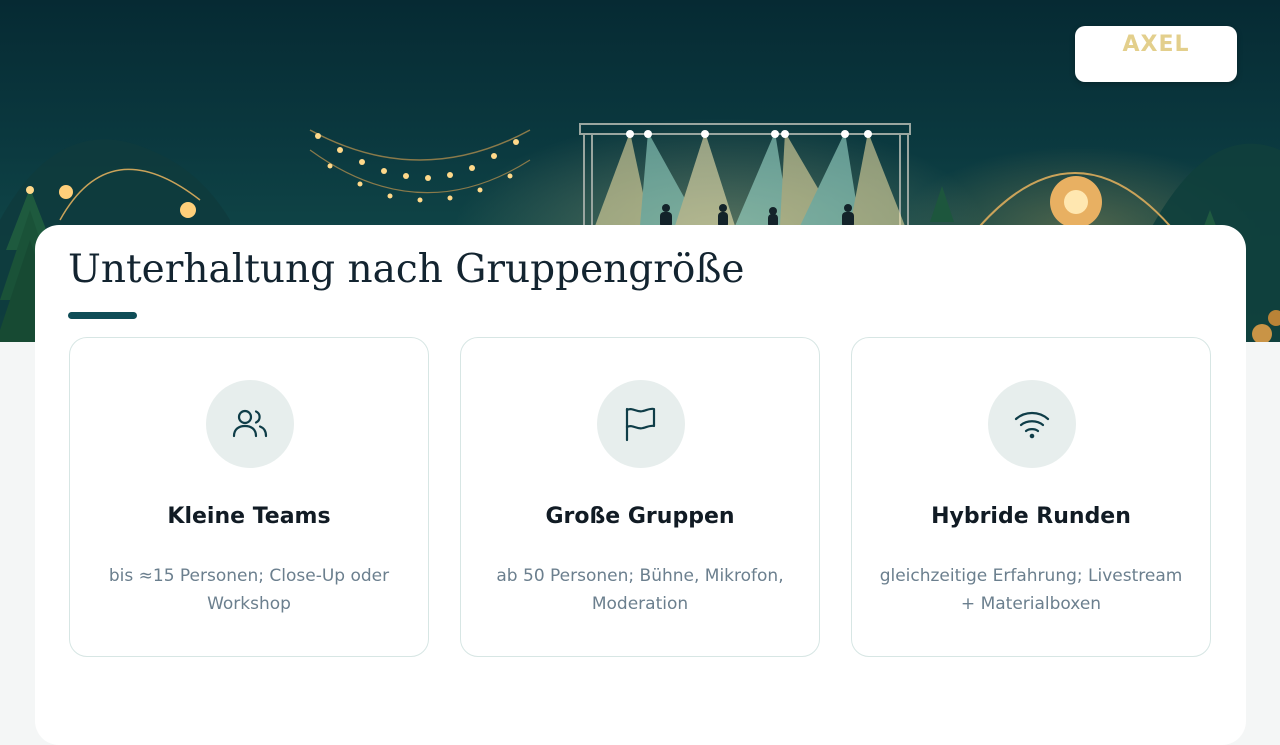  Describe the element at coordinates (1156, 44) in the screenshot. I see `logo-text: AXEL` at that location.